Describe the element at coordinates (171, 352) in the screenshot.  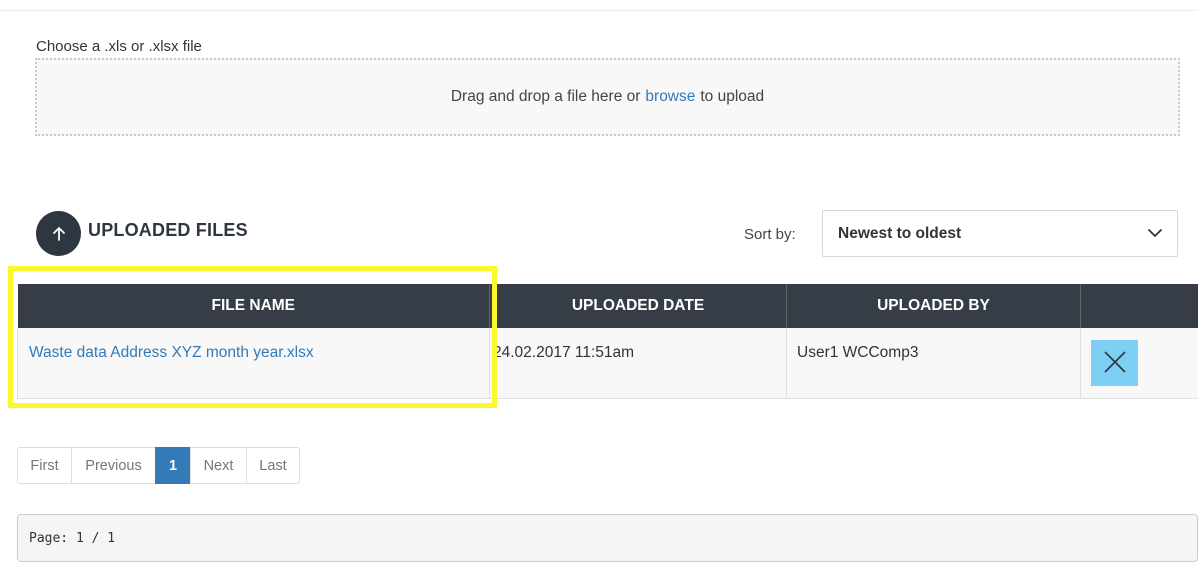
I see `file-name-link: Waste data Address XYZ month year.xlsx` at that location.